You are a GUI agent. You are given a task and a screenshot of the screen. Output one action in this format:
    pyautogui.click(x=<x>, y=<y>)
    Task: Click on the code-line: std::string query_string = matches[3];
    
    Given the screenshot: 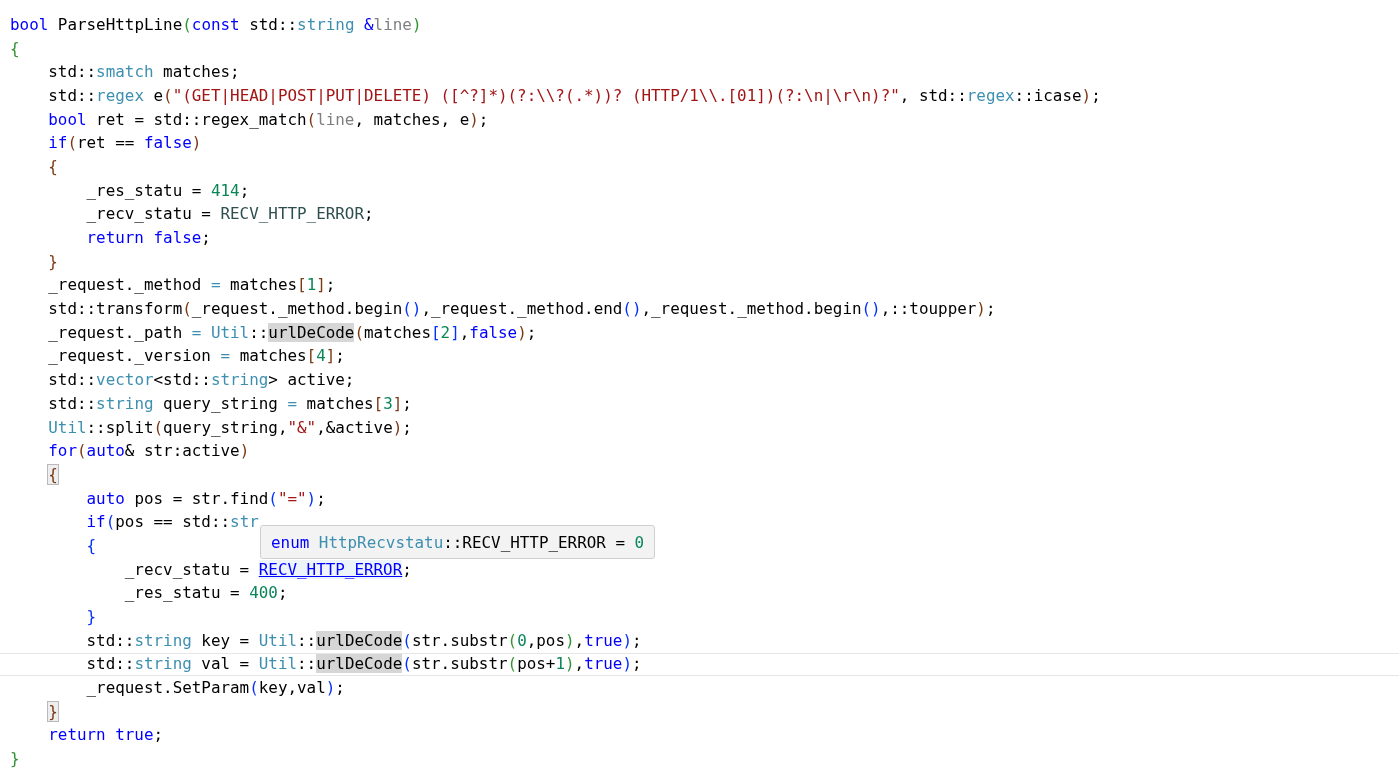 What is the action you would take?
    pyautogui.click(x=229, y=403)
    